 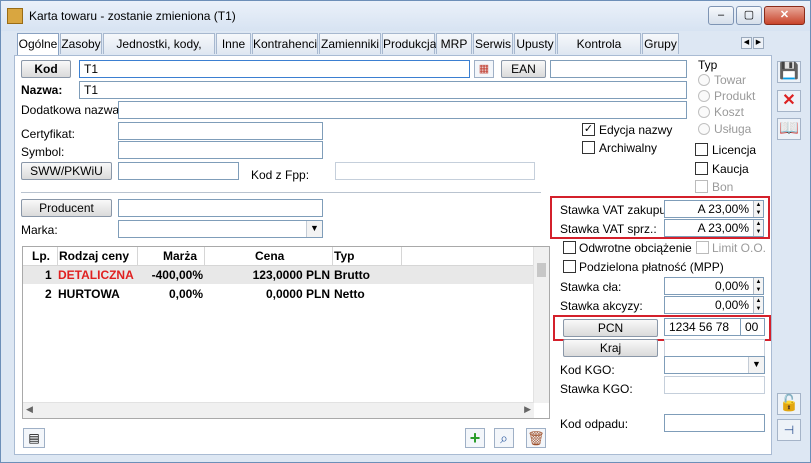 I want to click on typ-towar-radio, so click(x=704, y=80).